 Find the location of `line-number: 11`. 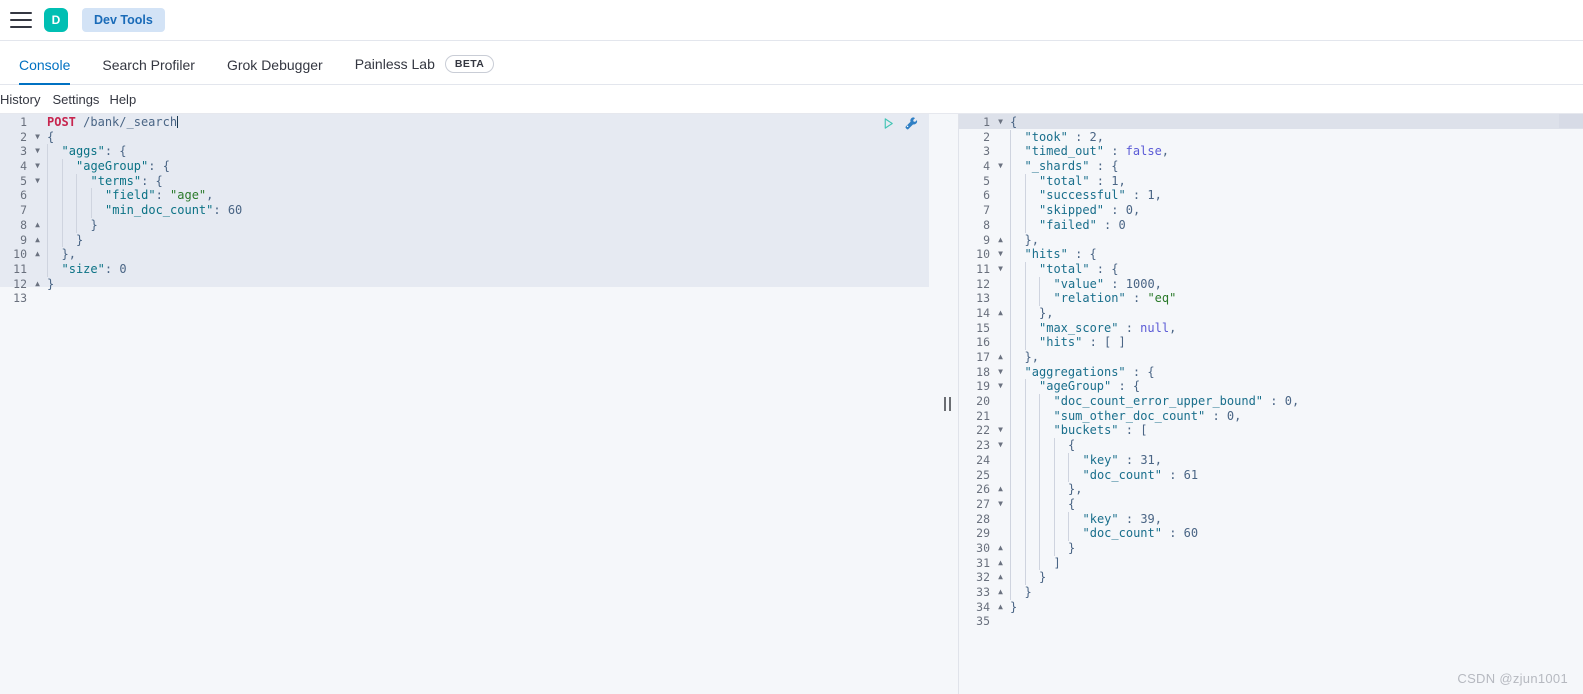

line-number: 11 is located at coordinates (20, 268).